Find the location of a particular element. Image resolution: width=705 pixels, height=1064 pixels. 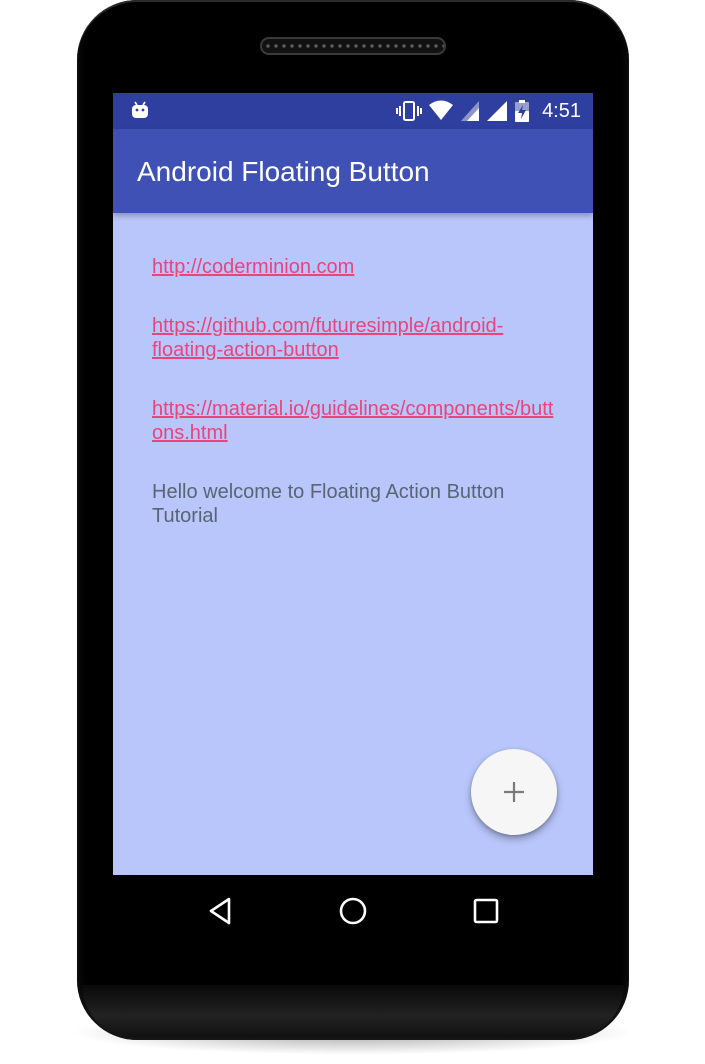

recents-icon is located at coordinates (486, 911).